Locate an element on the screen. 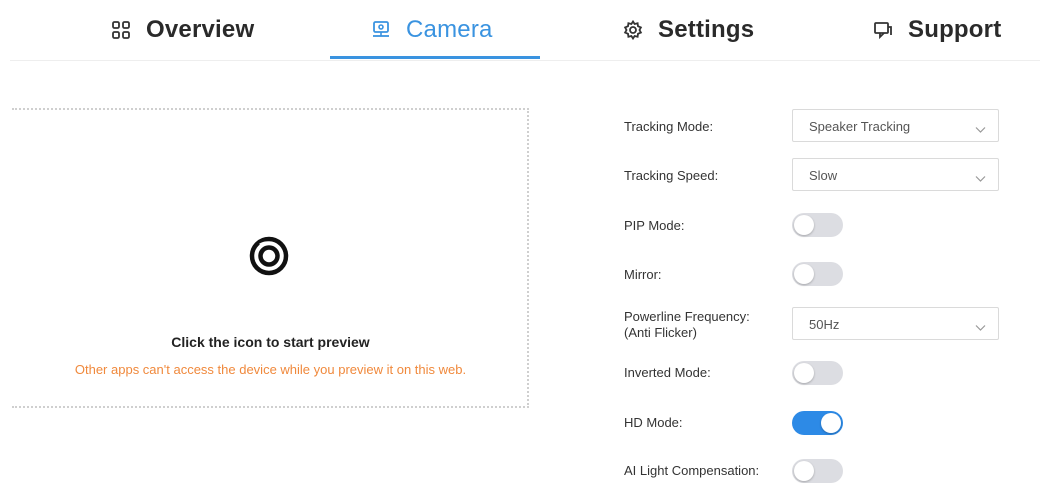  ai-light-compensation-toggle is located at coordinates (817, 471).